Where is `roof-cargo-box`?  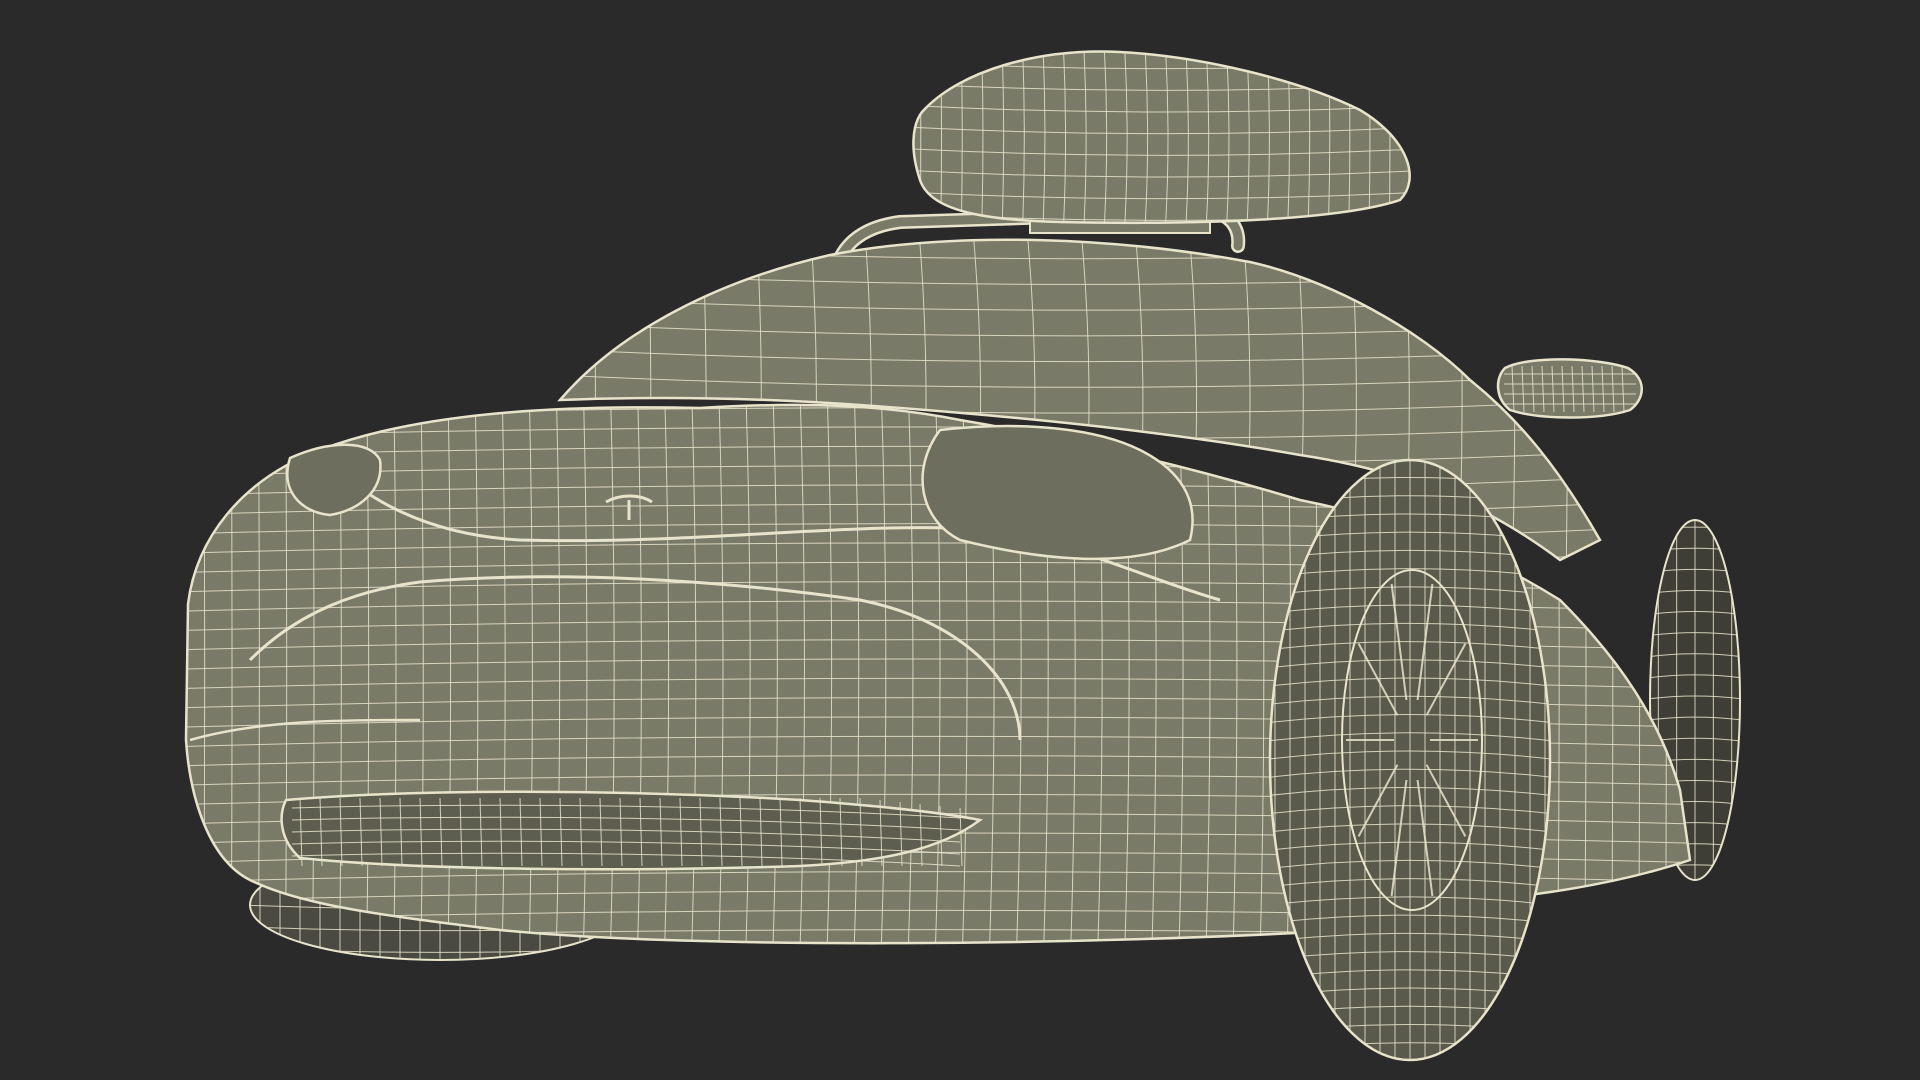 roof-cargo-box is located at coordinates (1161, 137).